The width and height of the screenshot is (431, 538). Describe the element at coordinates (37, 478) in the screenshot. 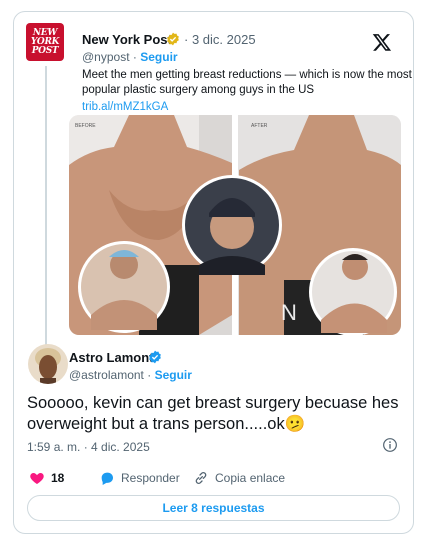

I see `heart-icon` at that location.